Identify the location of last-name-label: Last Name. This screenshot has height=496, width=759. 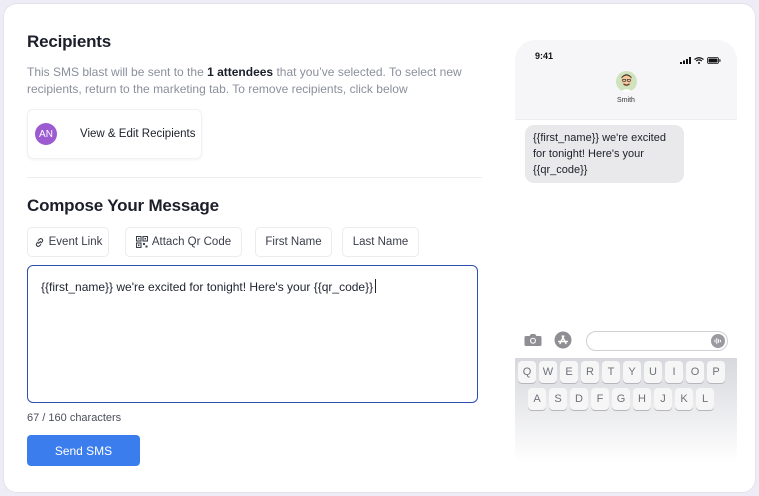
(380, 242).